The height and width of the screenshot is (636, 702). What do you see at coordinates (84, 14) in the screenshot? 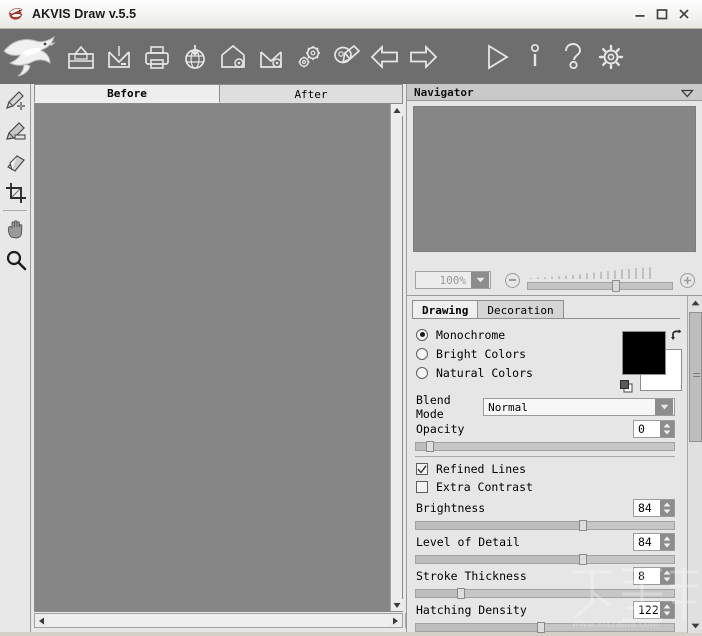
I see `window-title: AKVIS Draw v.5.5` at bounding box center [84, 14].